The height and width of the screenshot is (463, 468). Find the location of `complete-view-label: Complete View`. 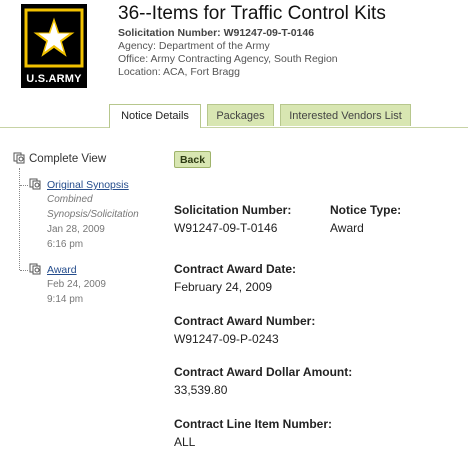

complete-view-label: Complete View is located at coordinates (68, 159).